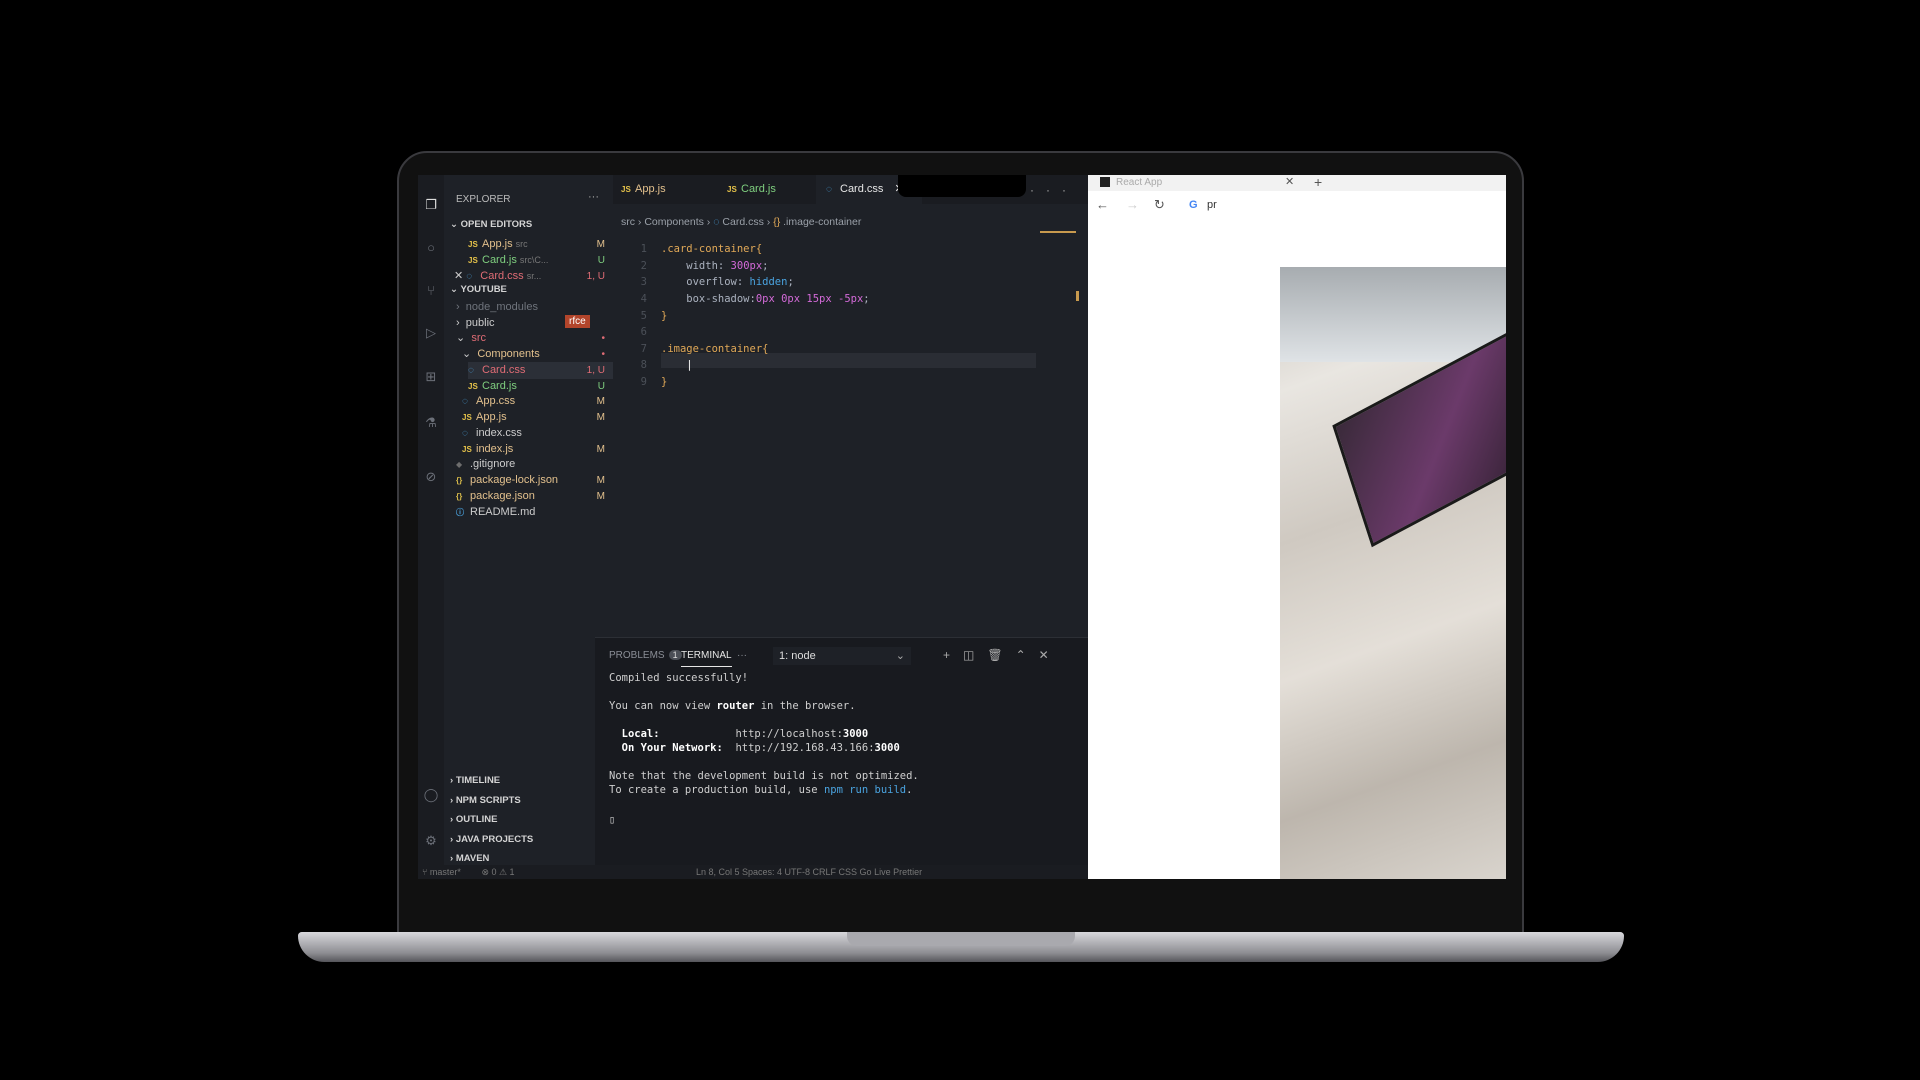 Image resolution: width=1920 pixels, height=1080 pixels. What do you see at coordinates (1318, 182) in the screenshot?
I see `new-tab-icon: +` at bounding box center [1318, 182].